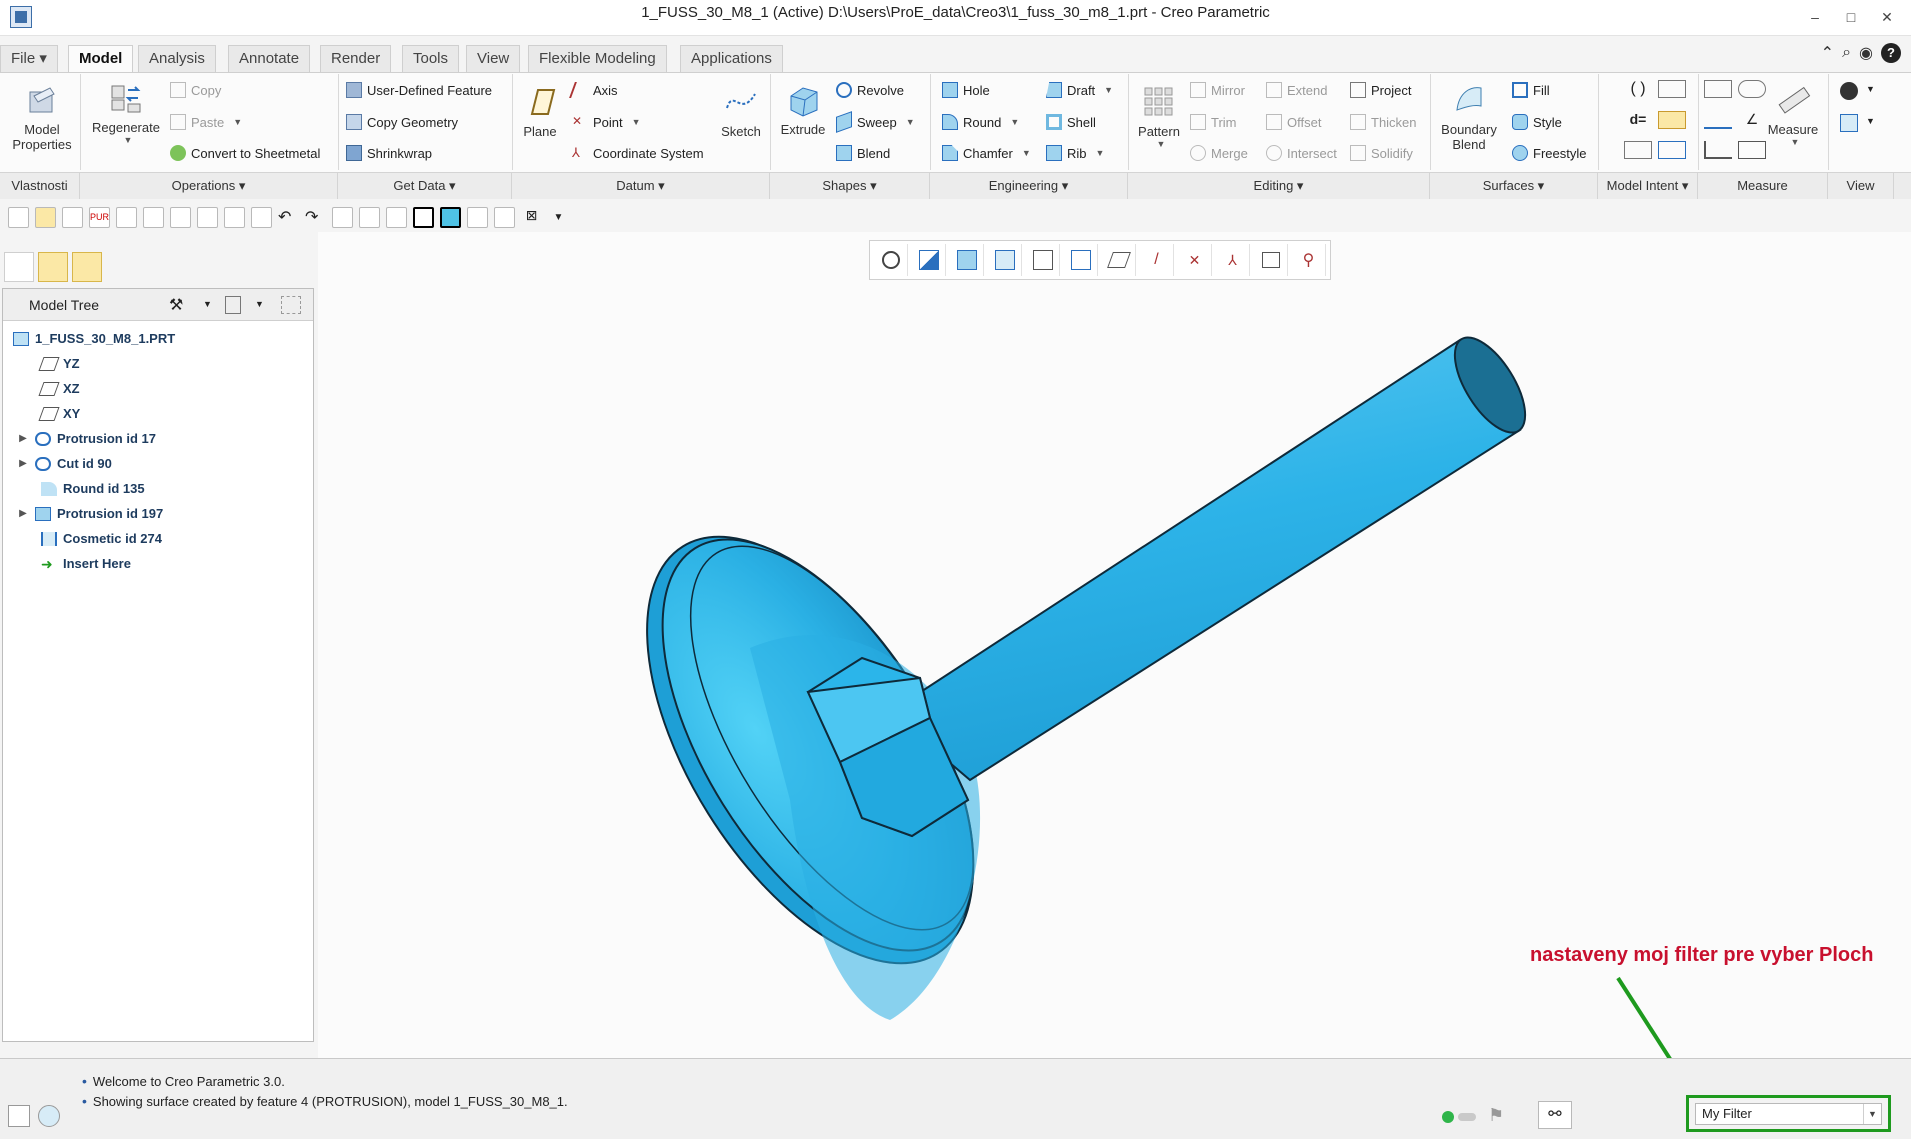 This screenshot has width=1911, height=1139. Describe the element at coordinates (49, 1116) in the screenshot. I see `browser-toggle-icon` at that location.